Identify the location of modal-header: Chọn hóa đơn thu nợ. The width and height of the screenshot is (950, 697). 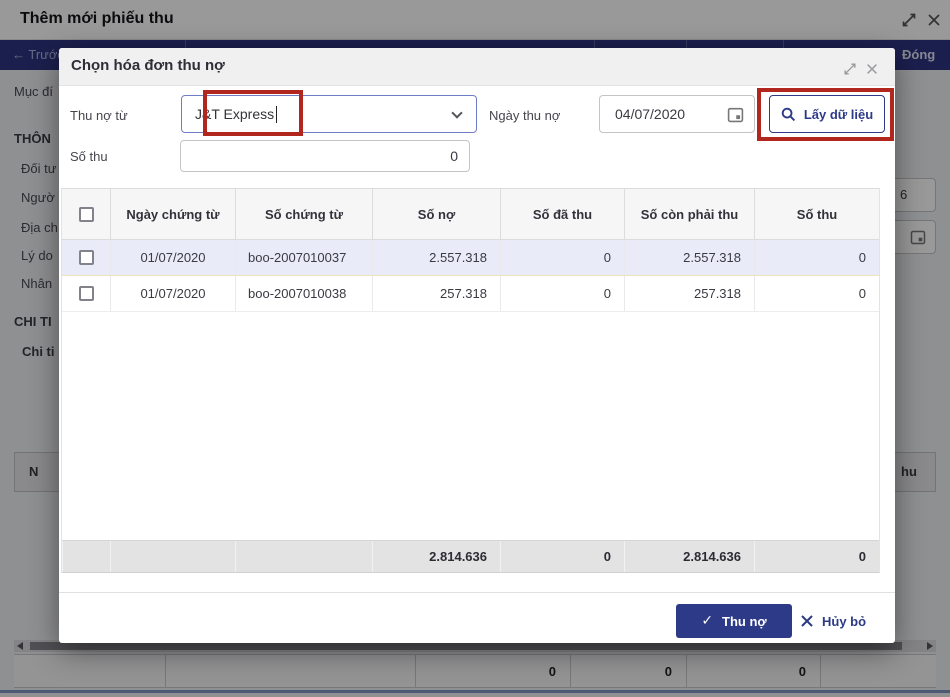
(477, 67).